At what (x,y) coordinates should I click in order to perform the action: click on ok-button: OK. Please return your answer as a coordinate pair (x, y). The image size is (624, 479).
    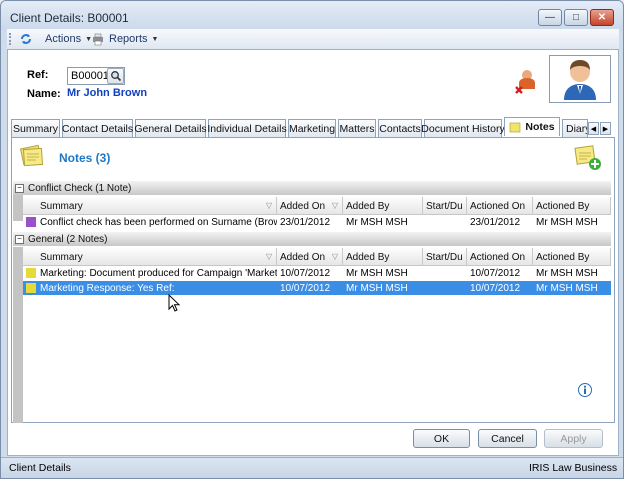
    Looking at the image, I should click on (441, 438).